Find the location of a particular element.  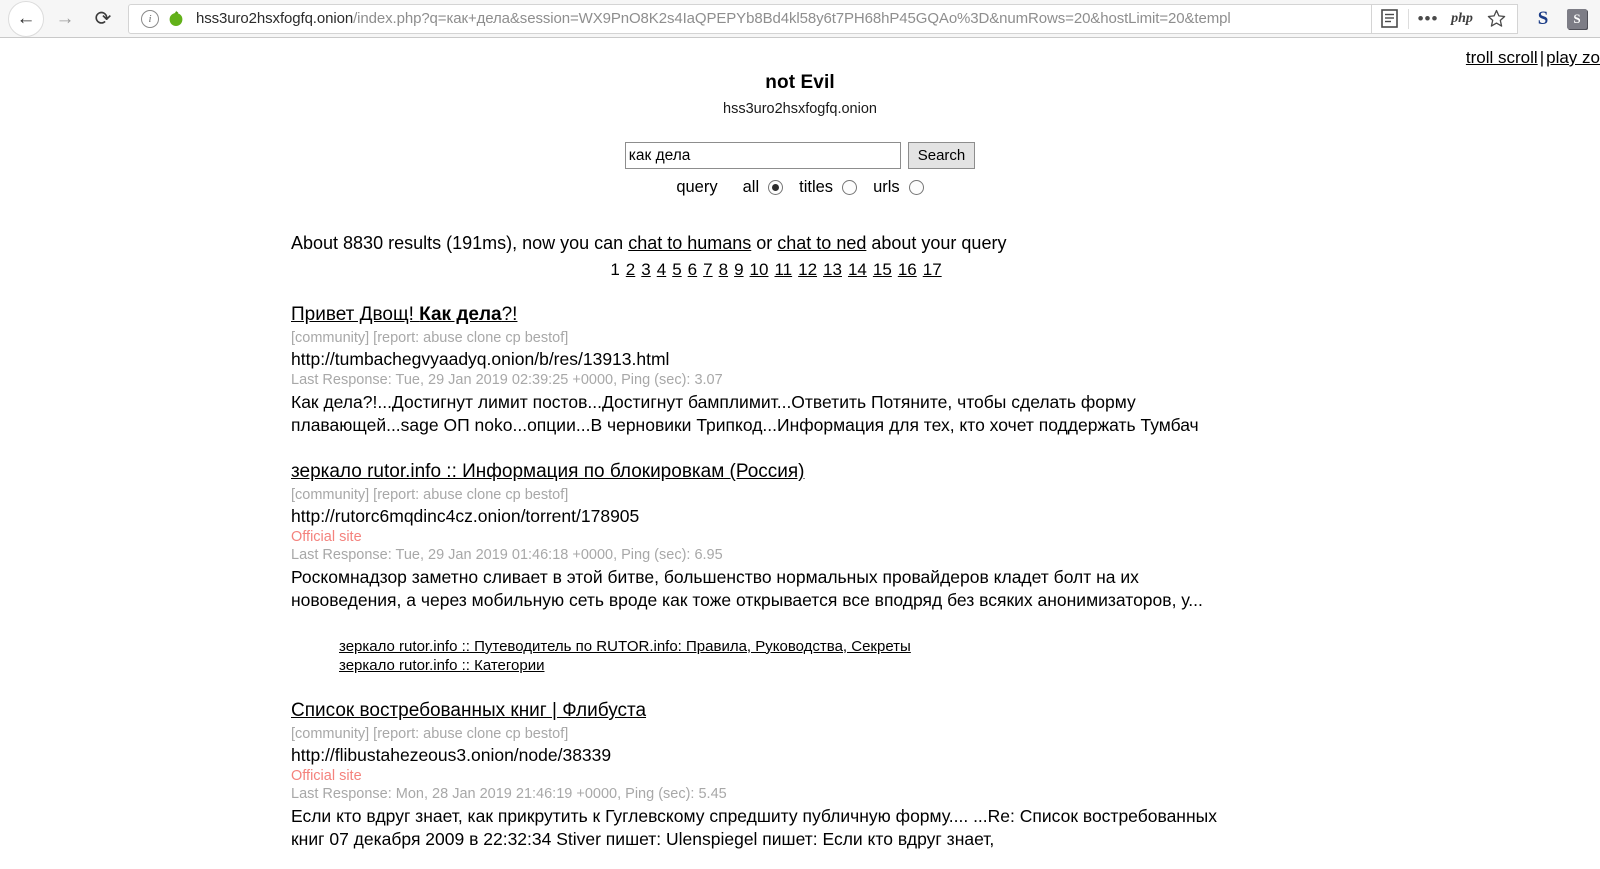

toolbar-divider is located at coordinates (1408, 18).